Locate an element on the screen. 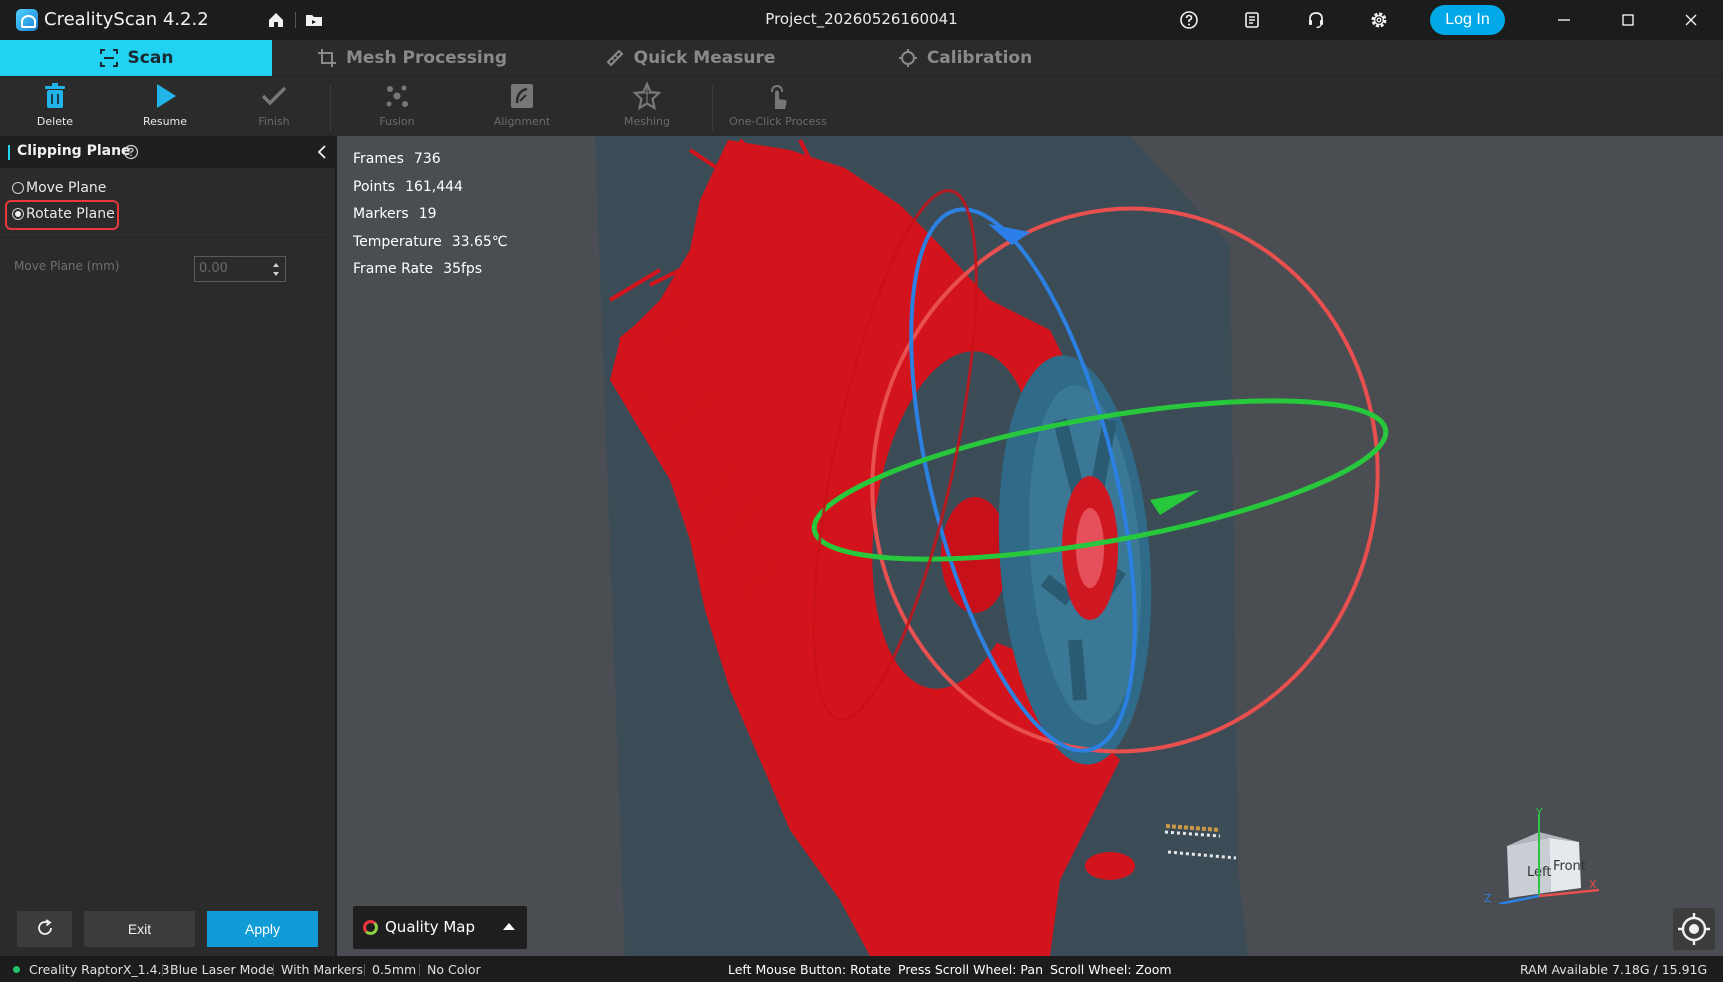 This screenshot has width=1723, height=982. exit-button: Exit is located at coordinates (139, 929).